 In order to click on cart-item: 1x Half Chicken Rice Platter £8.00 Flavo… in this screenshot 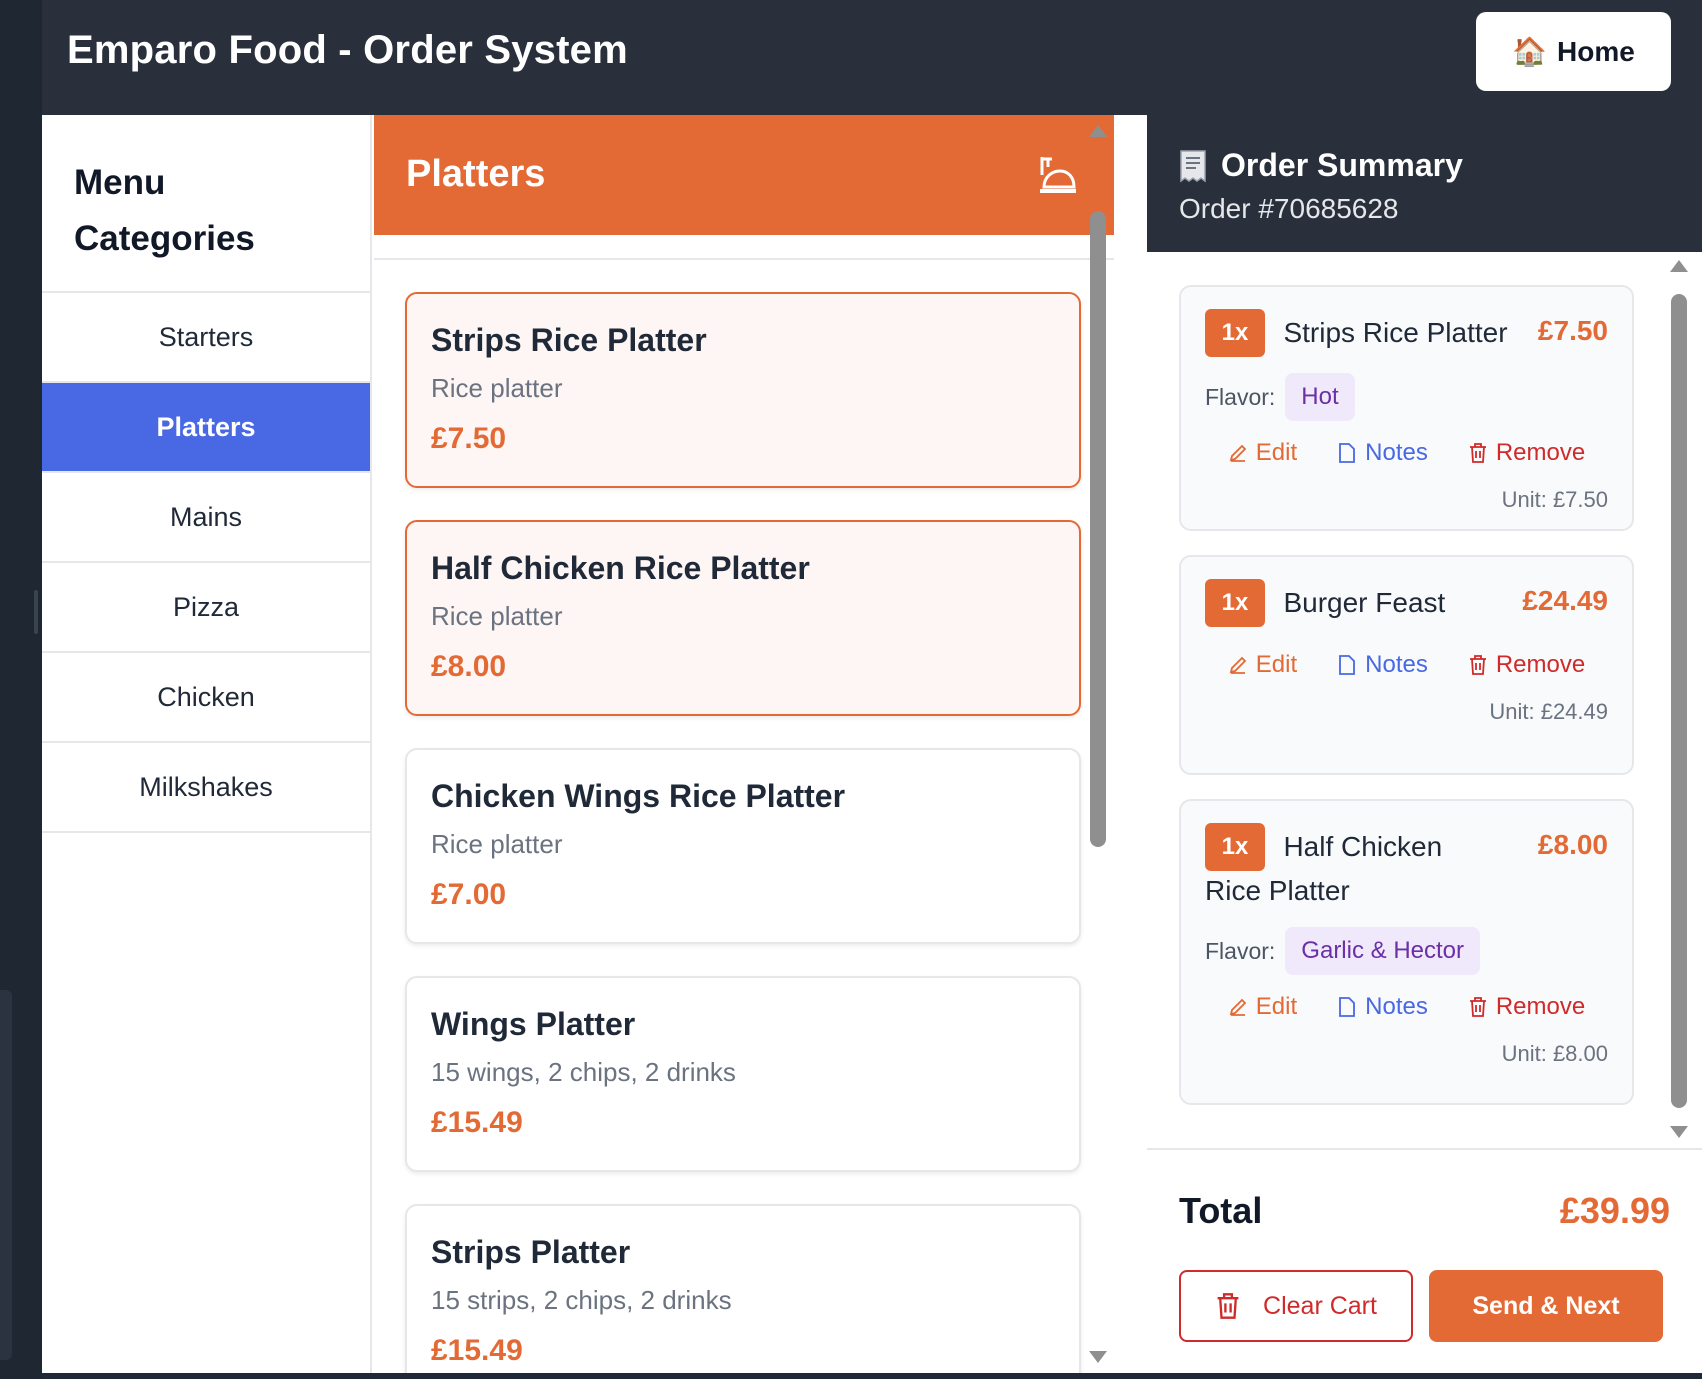, I will do `click(1406, 952)`.